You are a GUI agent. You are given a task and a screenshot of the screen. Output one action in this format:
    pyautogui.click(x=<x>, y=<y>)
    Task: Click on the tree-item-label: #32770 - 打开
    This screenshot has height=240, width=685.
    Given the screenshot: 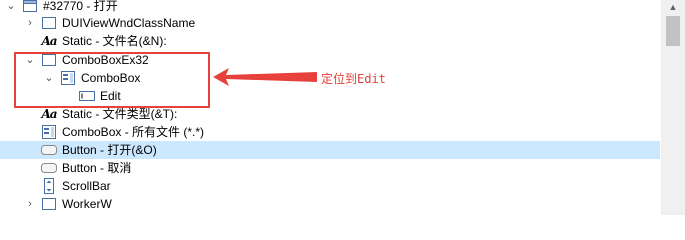 What is the action you would take?
    pyautogui.click(x=80, y=6)
    